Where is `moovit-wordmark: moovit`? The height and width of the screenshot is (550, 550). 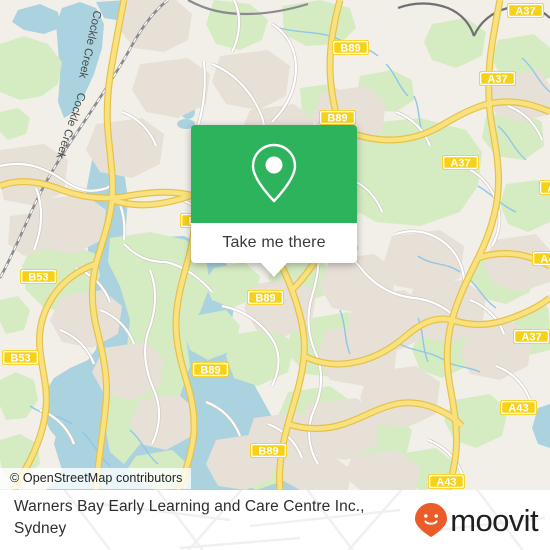
moovit-wordmark: moovit is located at coordinates (494, 520).